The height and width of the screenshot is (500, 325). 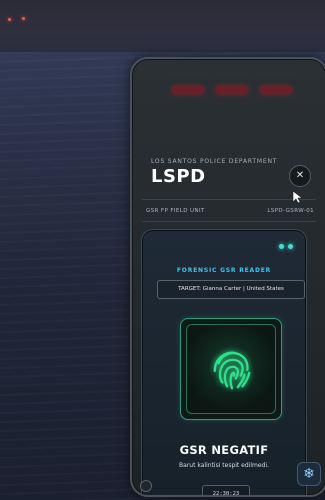 I want to click on close-icon: ✕, so click(x=300, y=175).